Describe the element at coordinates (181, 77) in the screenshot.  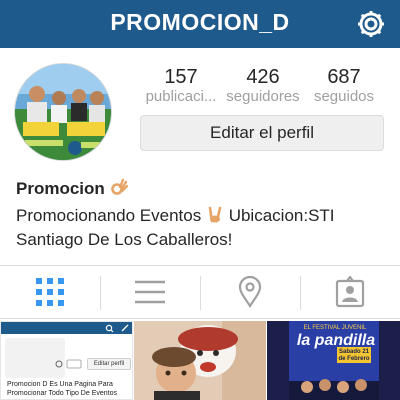
I see `posts-count-value: 157` at that location.